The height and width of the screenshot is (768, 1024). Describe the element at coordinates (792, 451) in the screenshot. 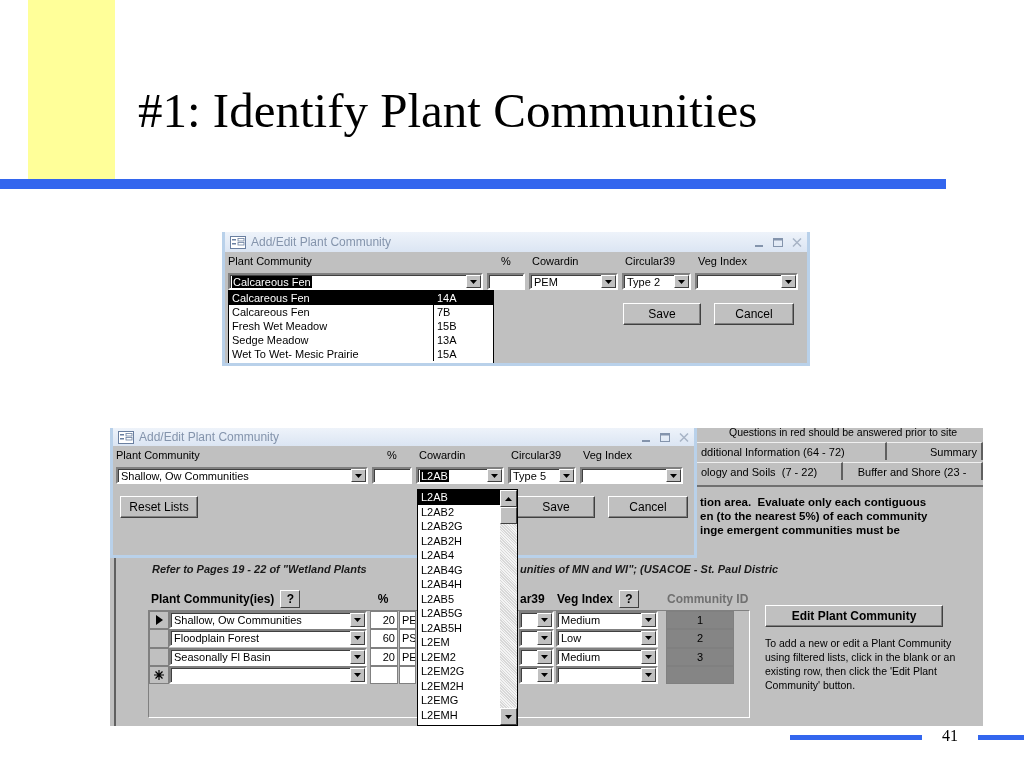

I see `tab: dditional Information (64 - 72)` at that location.